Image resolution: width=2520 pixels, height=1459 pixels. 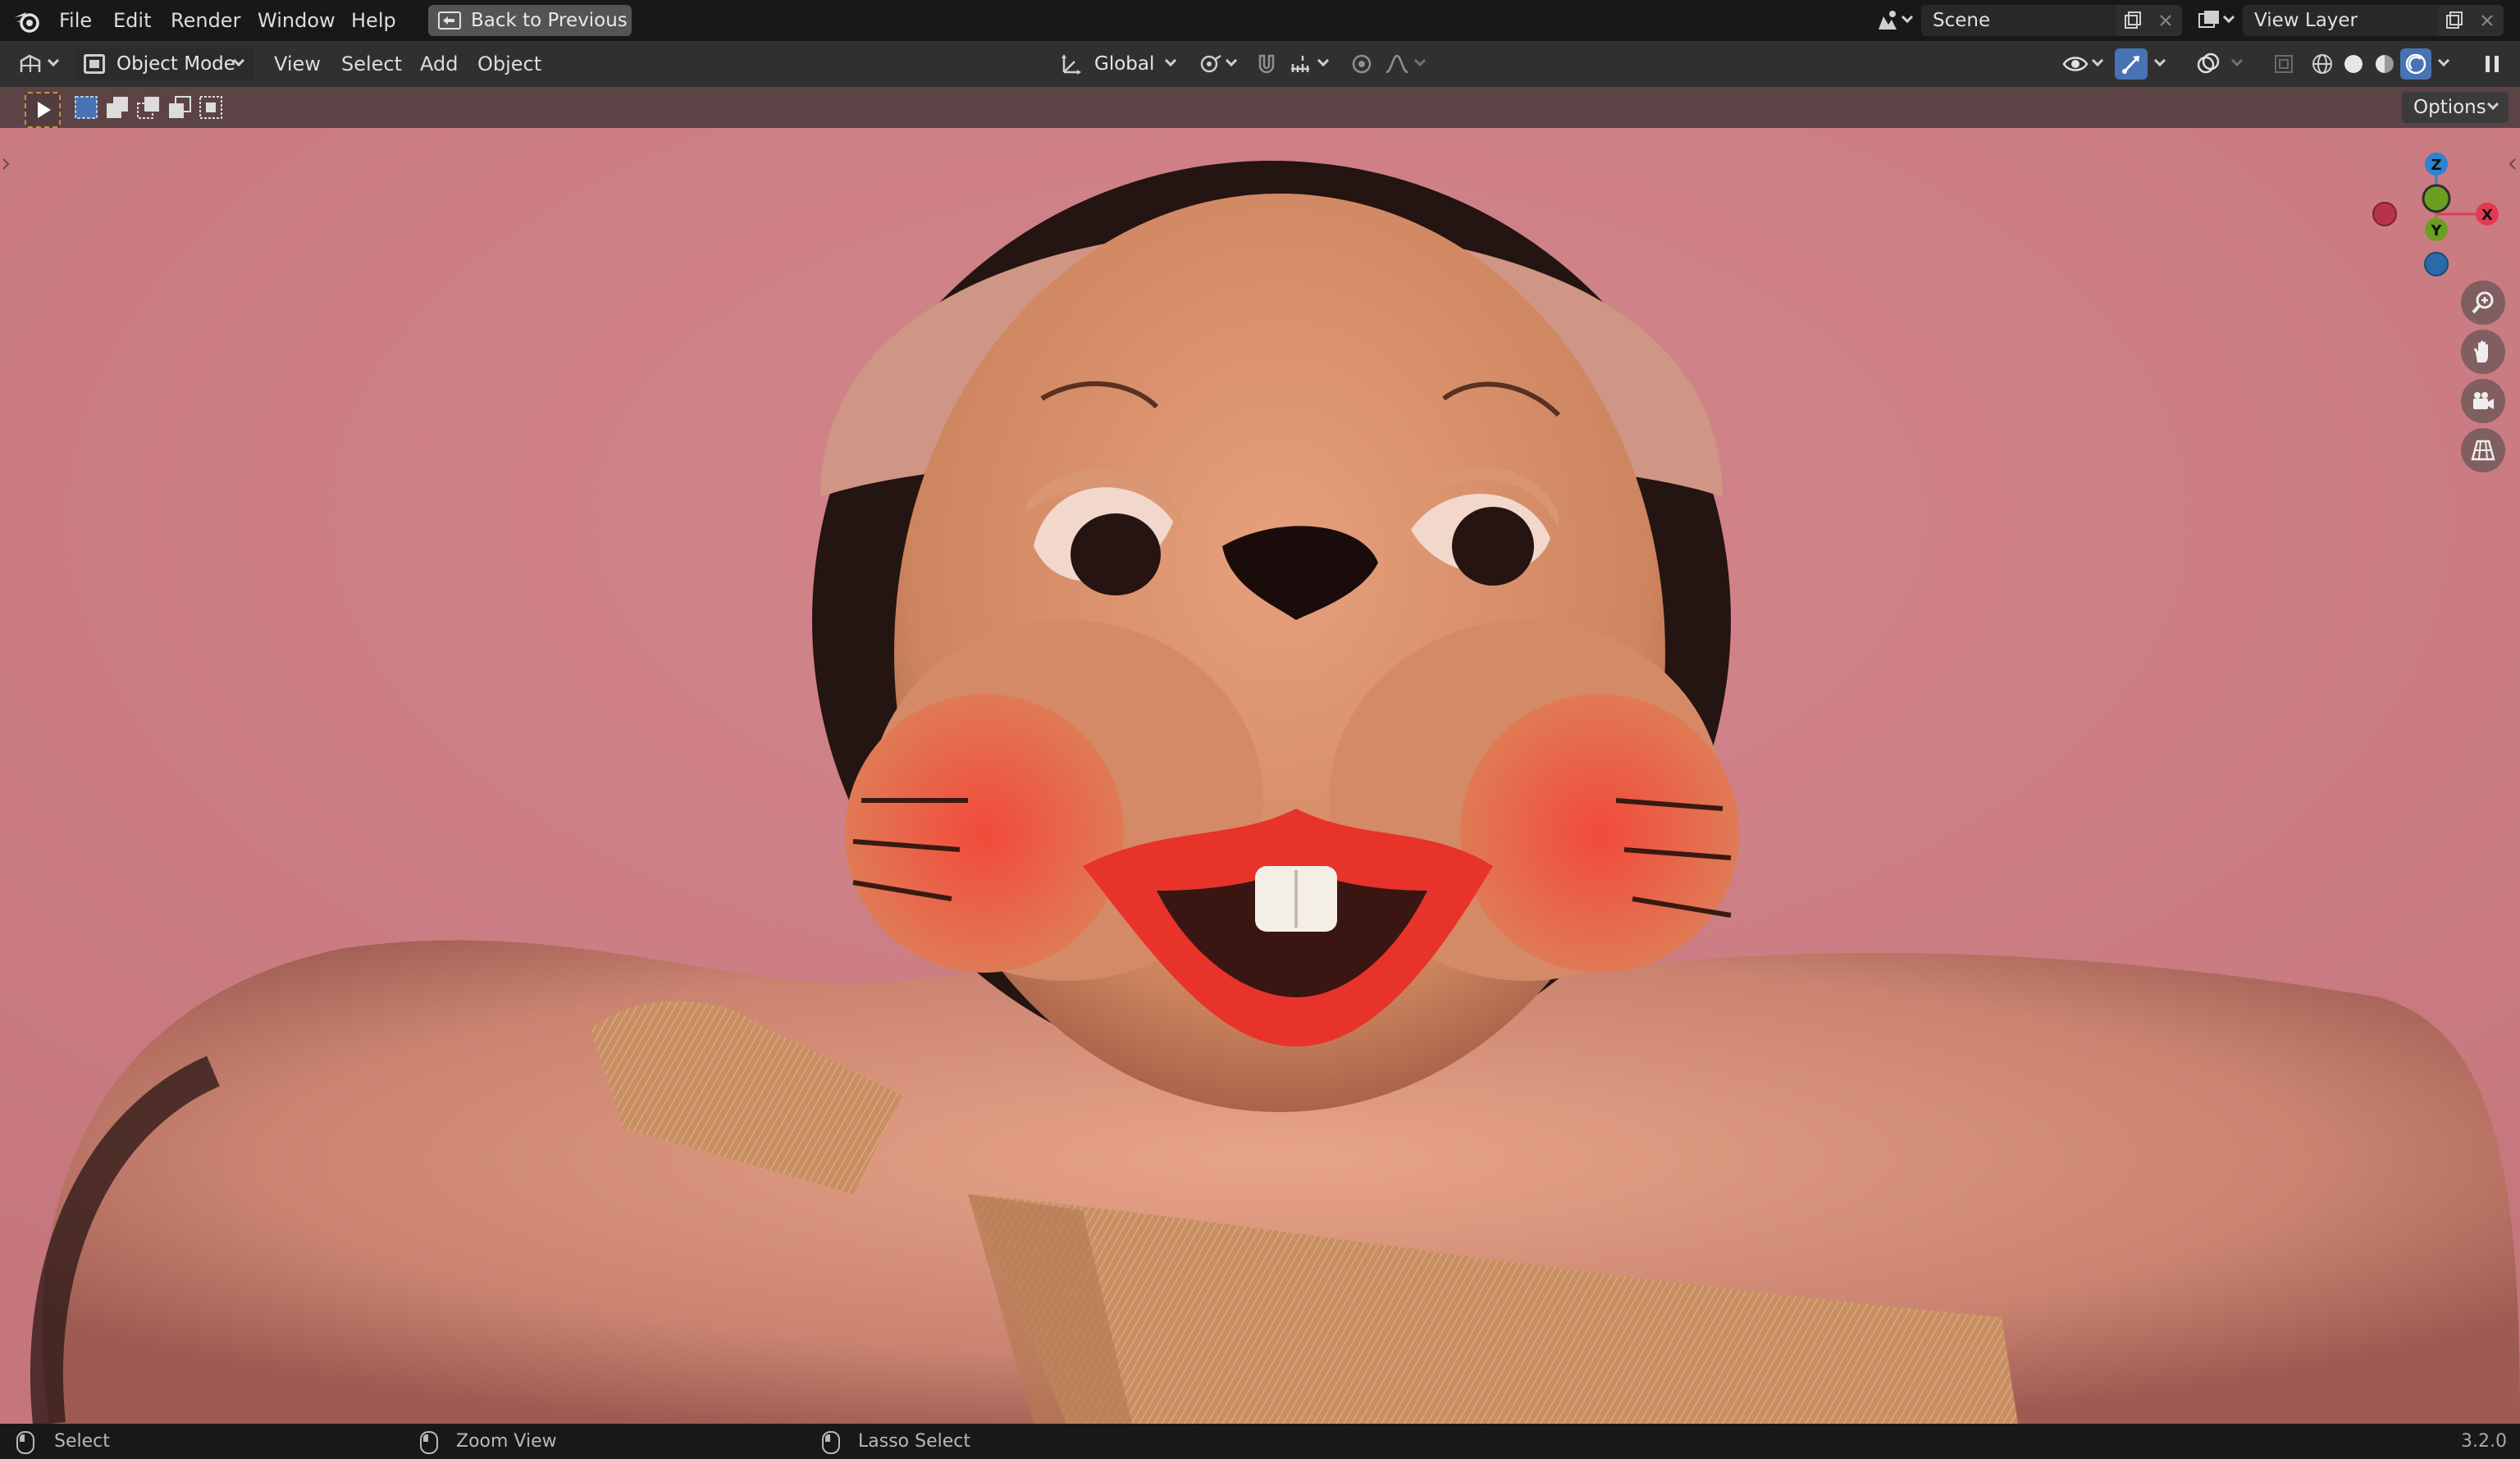 What do you see at coordinates (82, 1441) in the screenshot?
I see `status-select-hint: Select` at bounding box center [82, 1441].